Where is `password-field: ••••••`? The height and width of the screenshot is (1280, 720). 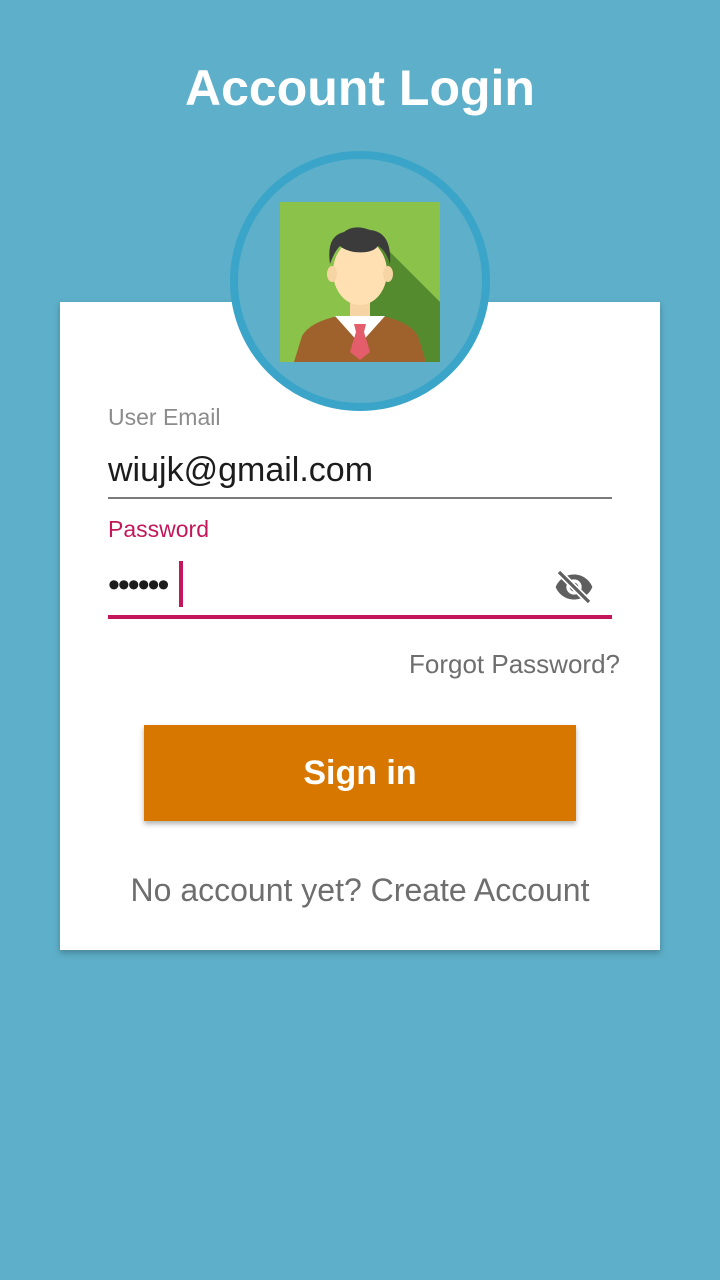 password-field: •••••• is located at coordinates (360, 588).